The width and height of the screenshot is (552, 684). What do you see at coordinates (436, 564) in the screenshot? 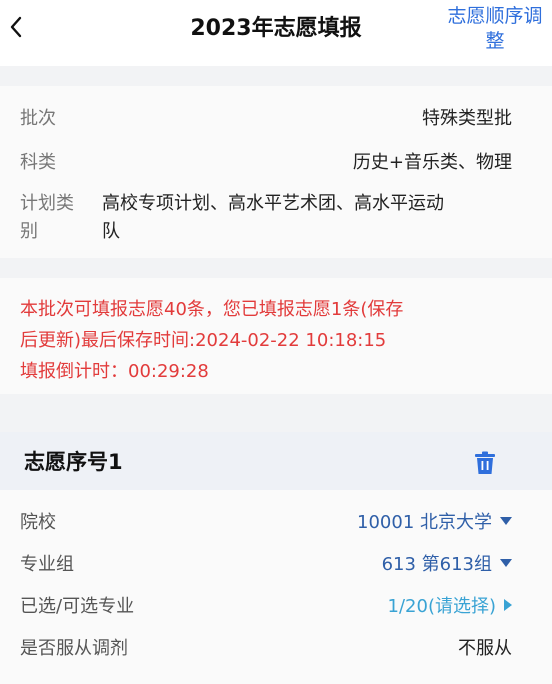
I see `major-group-value: 613 第613组` at bounding box center [436, 564].